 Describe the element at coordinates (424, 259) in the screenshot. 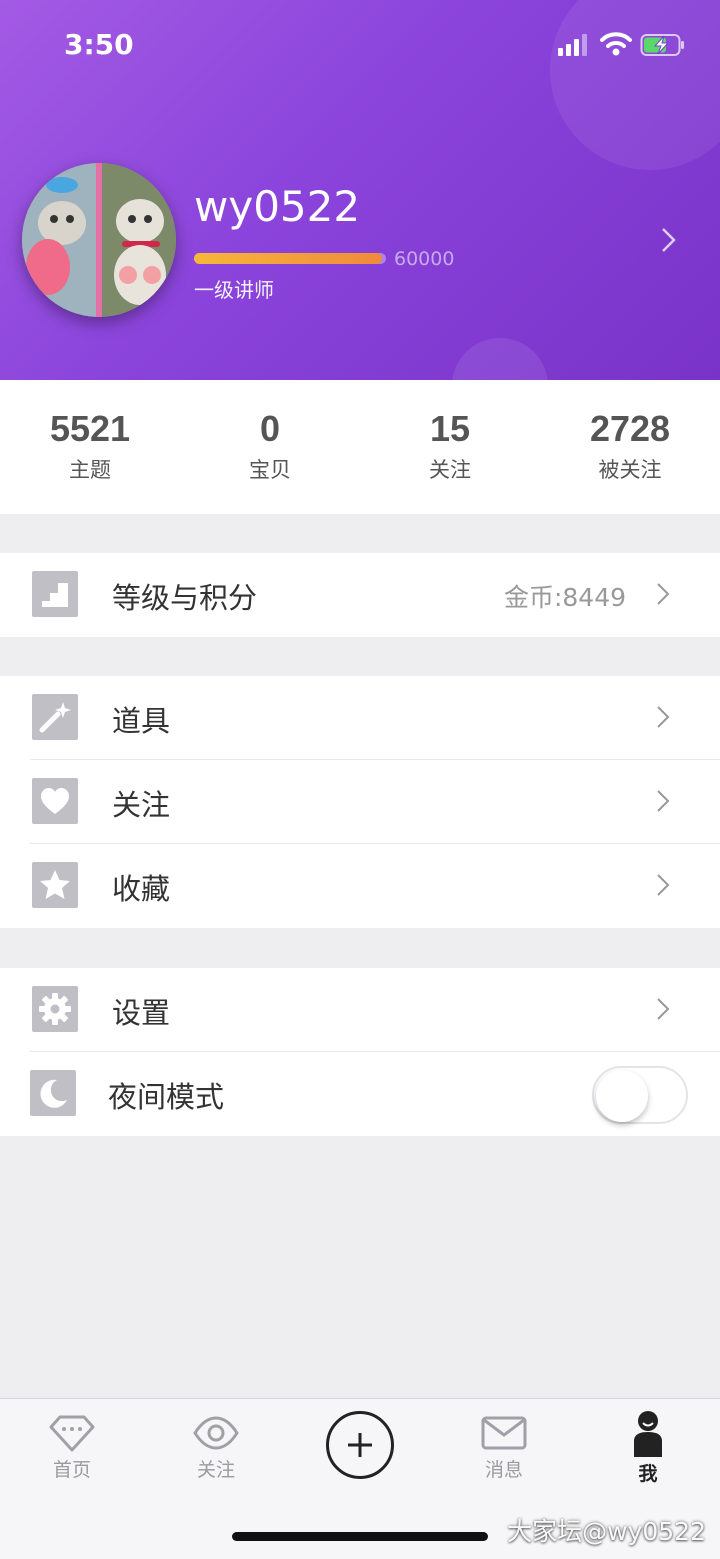

I see `exp-max: 60000` at that location.